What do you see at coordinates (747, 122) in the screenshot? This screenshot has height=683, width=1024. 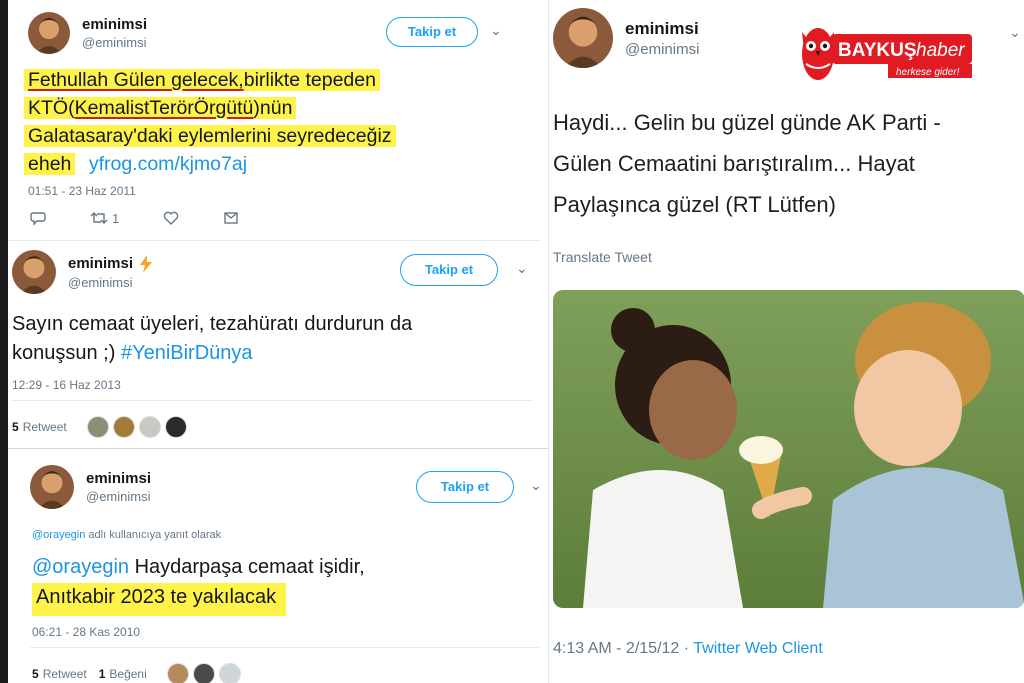 I see `text-line: Haydi... Gelin bu güzel günde AK Parti -` at bounding box center [747, 122].